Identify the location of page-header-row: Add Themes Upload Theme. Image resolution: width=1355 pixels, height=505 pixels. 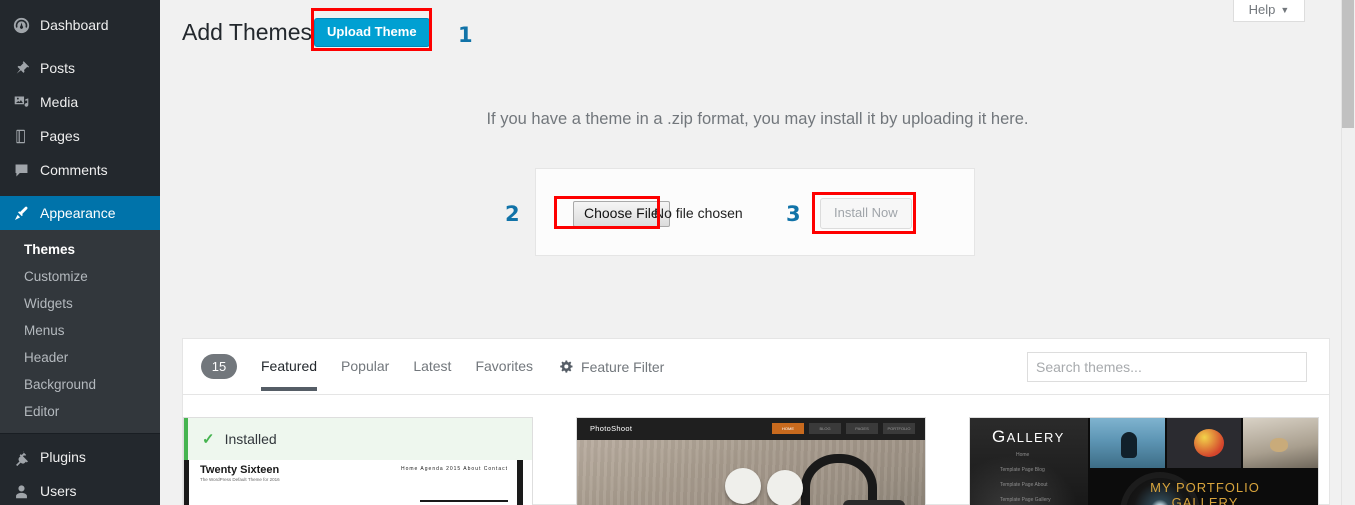
(306, 32).